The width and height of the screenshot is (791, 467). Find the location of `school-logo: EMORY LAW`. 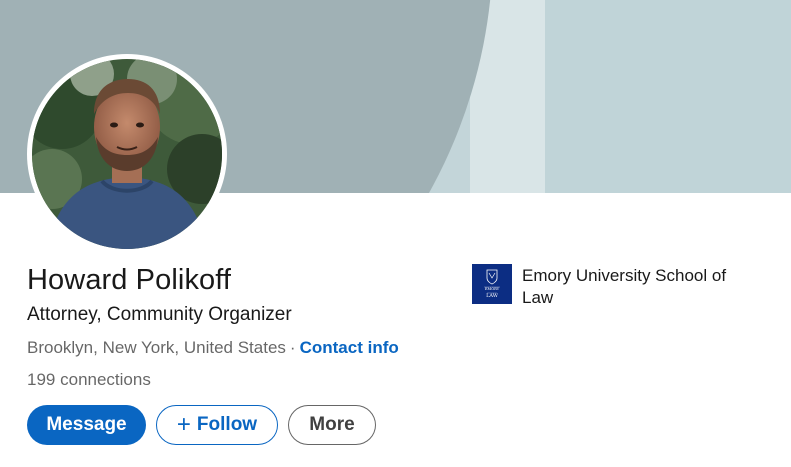

school-logo: EMORY LAW is located at coordinates (492, 284).